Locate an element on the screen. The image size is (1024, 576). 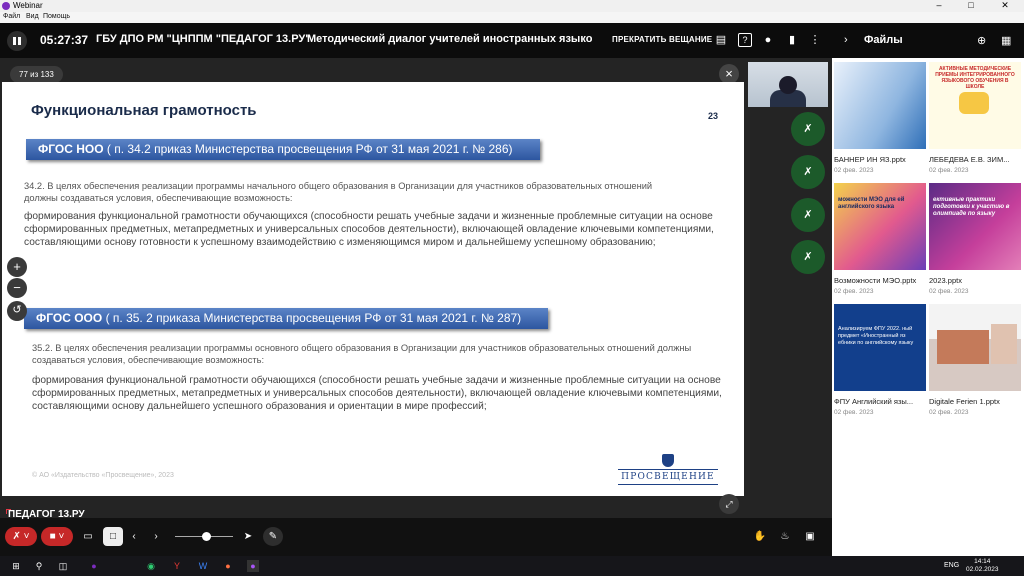
organizer-name: ГБУ ДПО РМ "ЦНППМ "ПЕДАГОГ 13.РУ" is located at coordinates (203, 39).